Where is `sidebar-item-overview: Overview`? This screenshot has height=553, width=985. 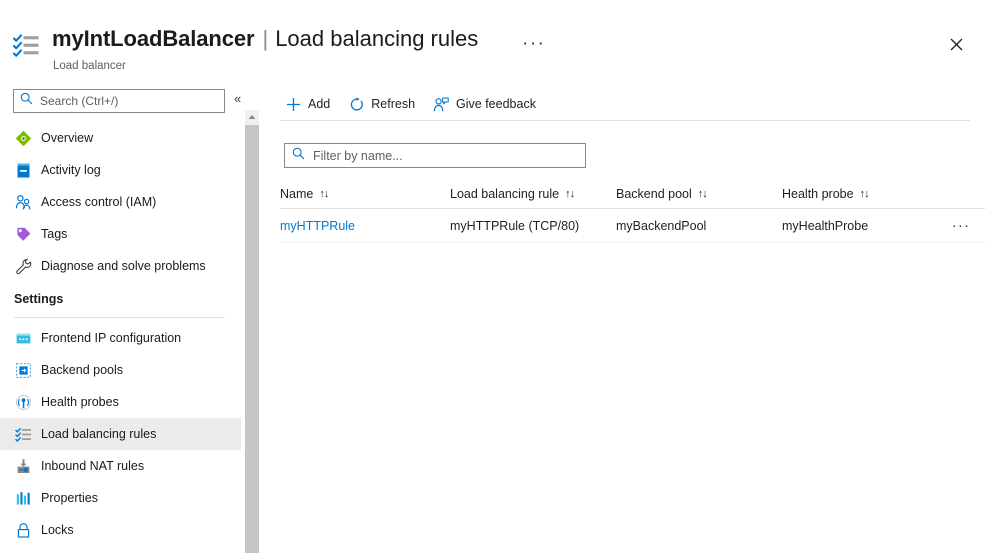 sidebar-item-overview: Overview is located at coordinates (120, 138).